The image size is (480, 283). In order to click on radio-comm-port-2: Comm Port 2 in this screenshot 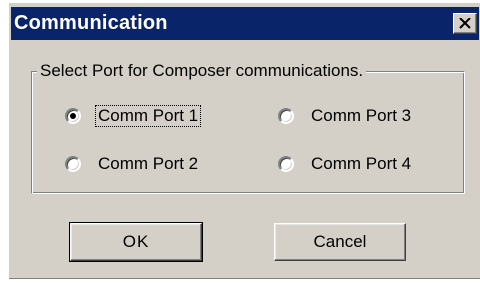, I will do `click(132, 164)`.